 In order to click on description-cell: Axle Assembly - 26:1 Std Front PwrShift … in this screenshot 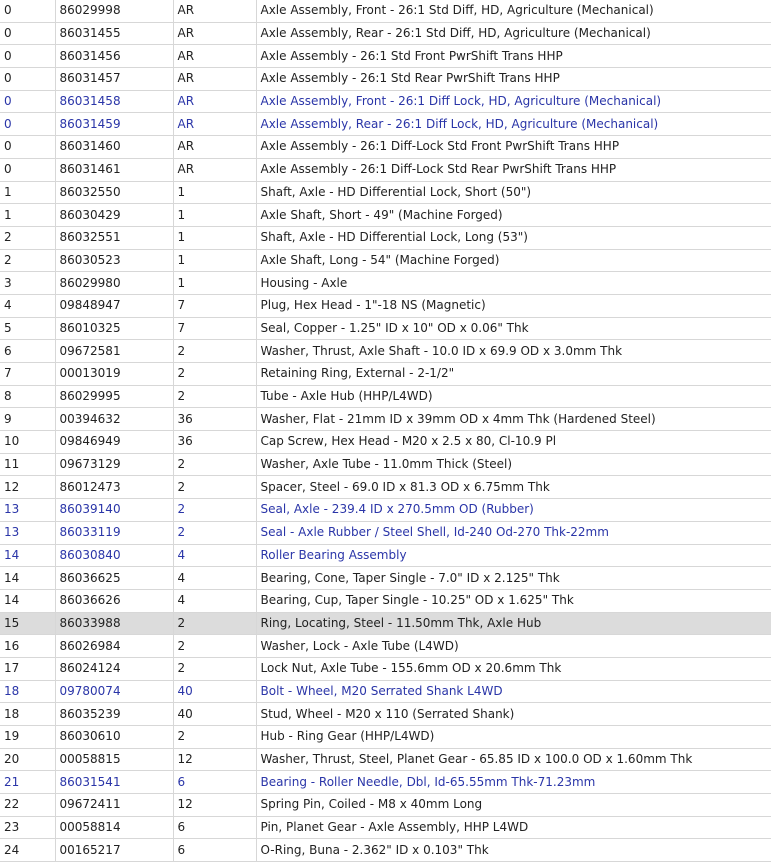, I will do `click(513, 56)`.